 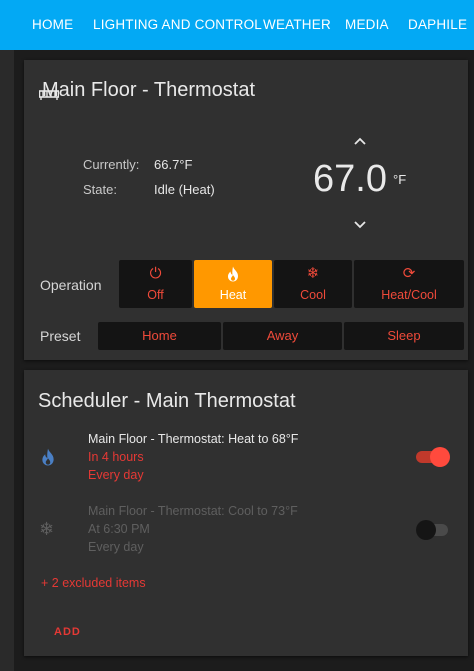 I want to click on operation-off-label: Off, so click(x=155, y=295).